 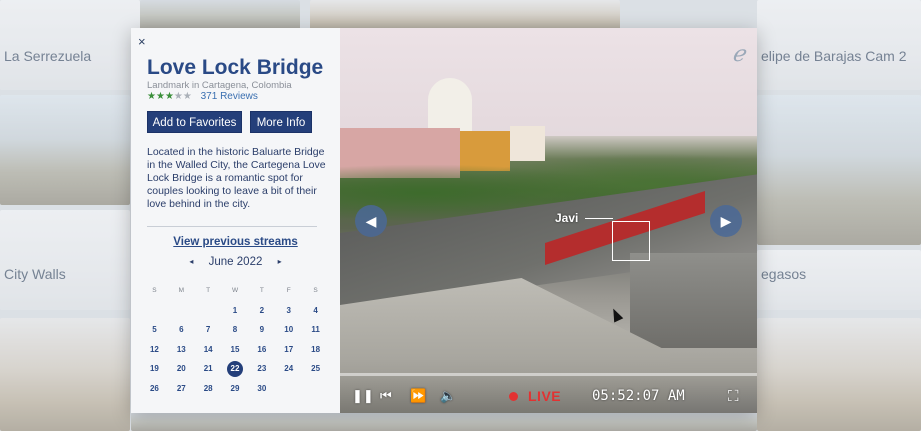 What do you see at coordinates (154, 349) in the screenshot?
I see `calendar-day: 12` at bounding box center [154, 349].